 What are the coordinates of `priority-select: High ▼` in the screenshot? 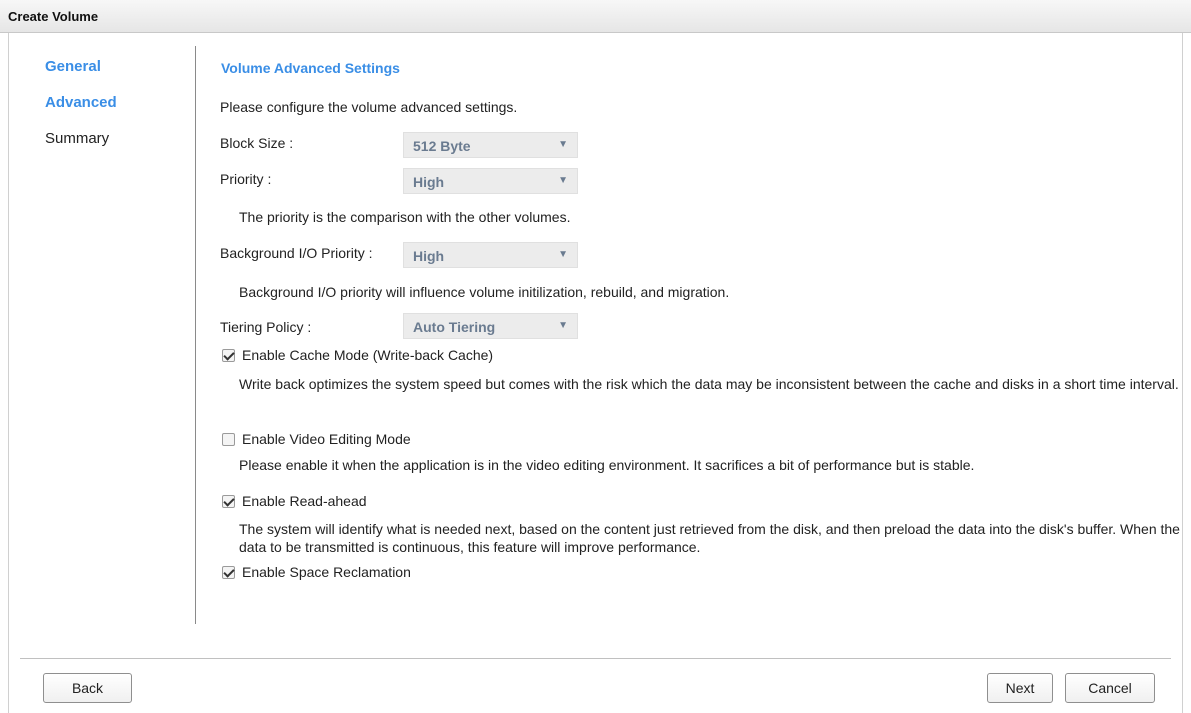 It's located at (490, 181).